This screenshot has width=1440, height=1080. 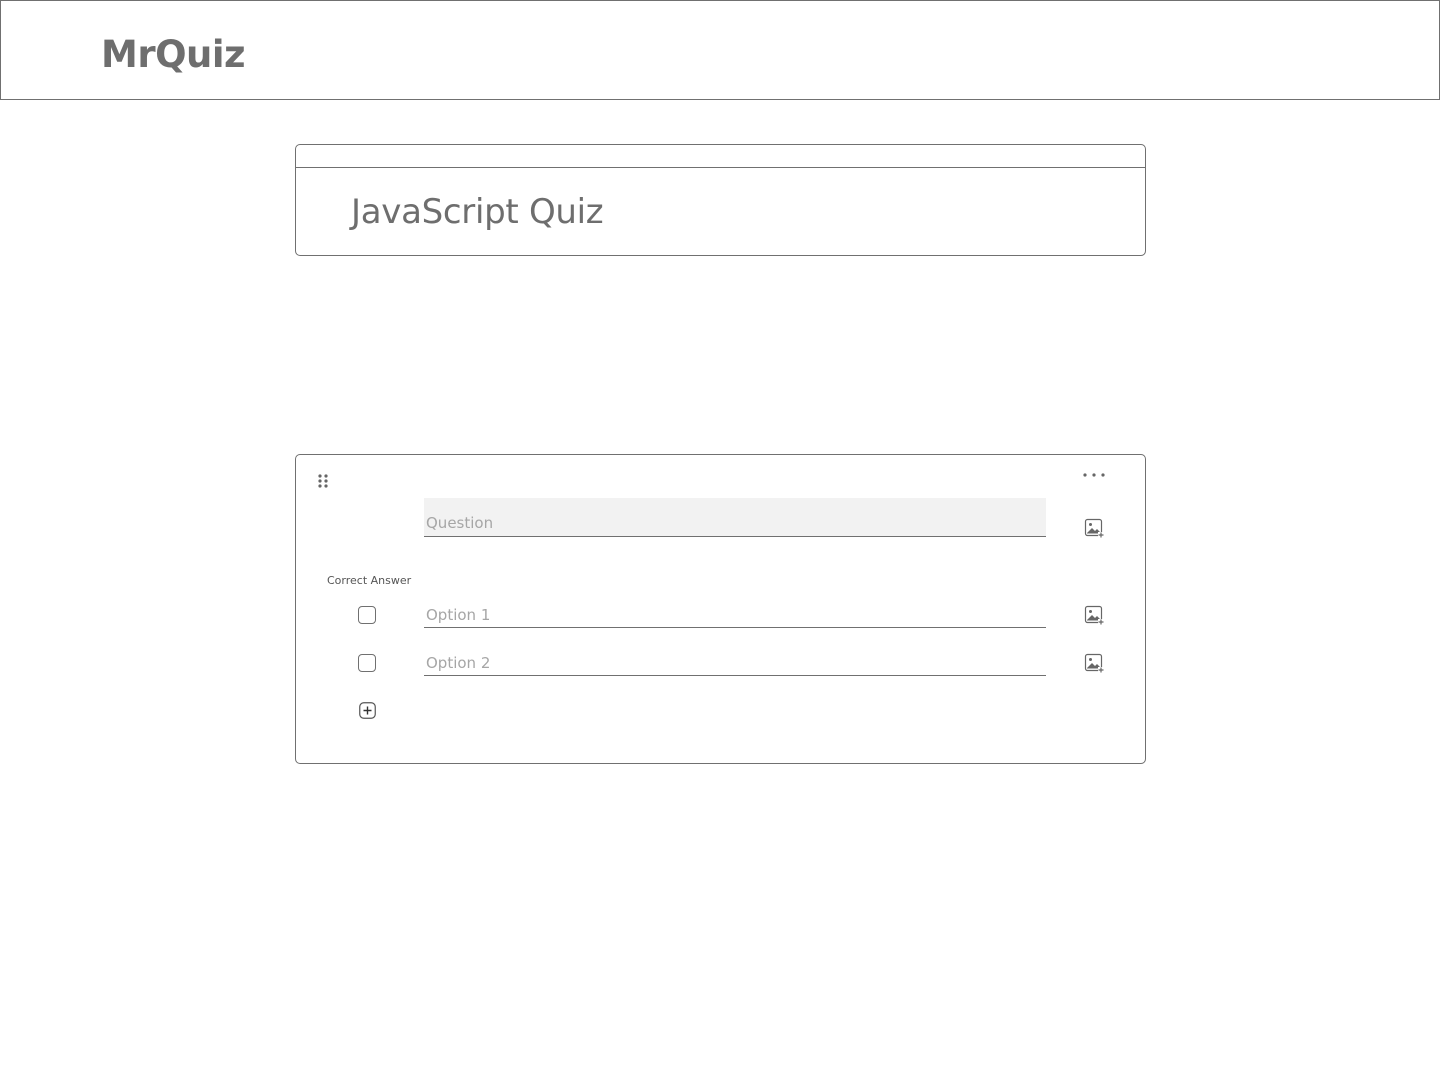 I want to click on option-1-input, so click(x=735, y=613).